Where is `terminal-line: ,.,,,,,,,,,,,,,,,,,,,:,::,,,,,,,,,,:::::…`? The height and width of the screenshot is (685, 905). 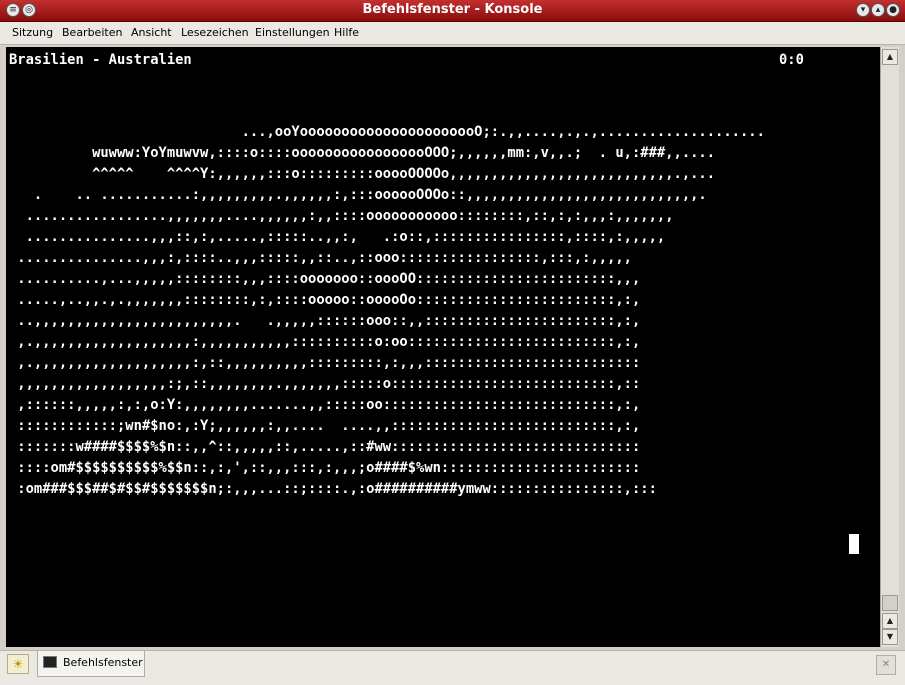
terminal-line: ,.,,,,,,,,,,,,,,,,,,,:,::,,,,,,,,,,:::::… is located at coordinates (325, 363).